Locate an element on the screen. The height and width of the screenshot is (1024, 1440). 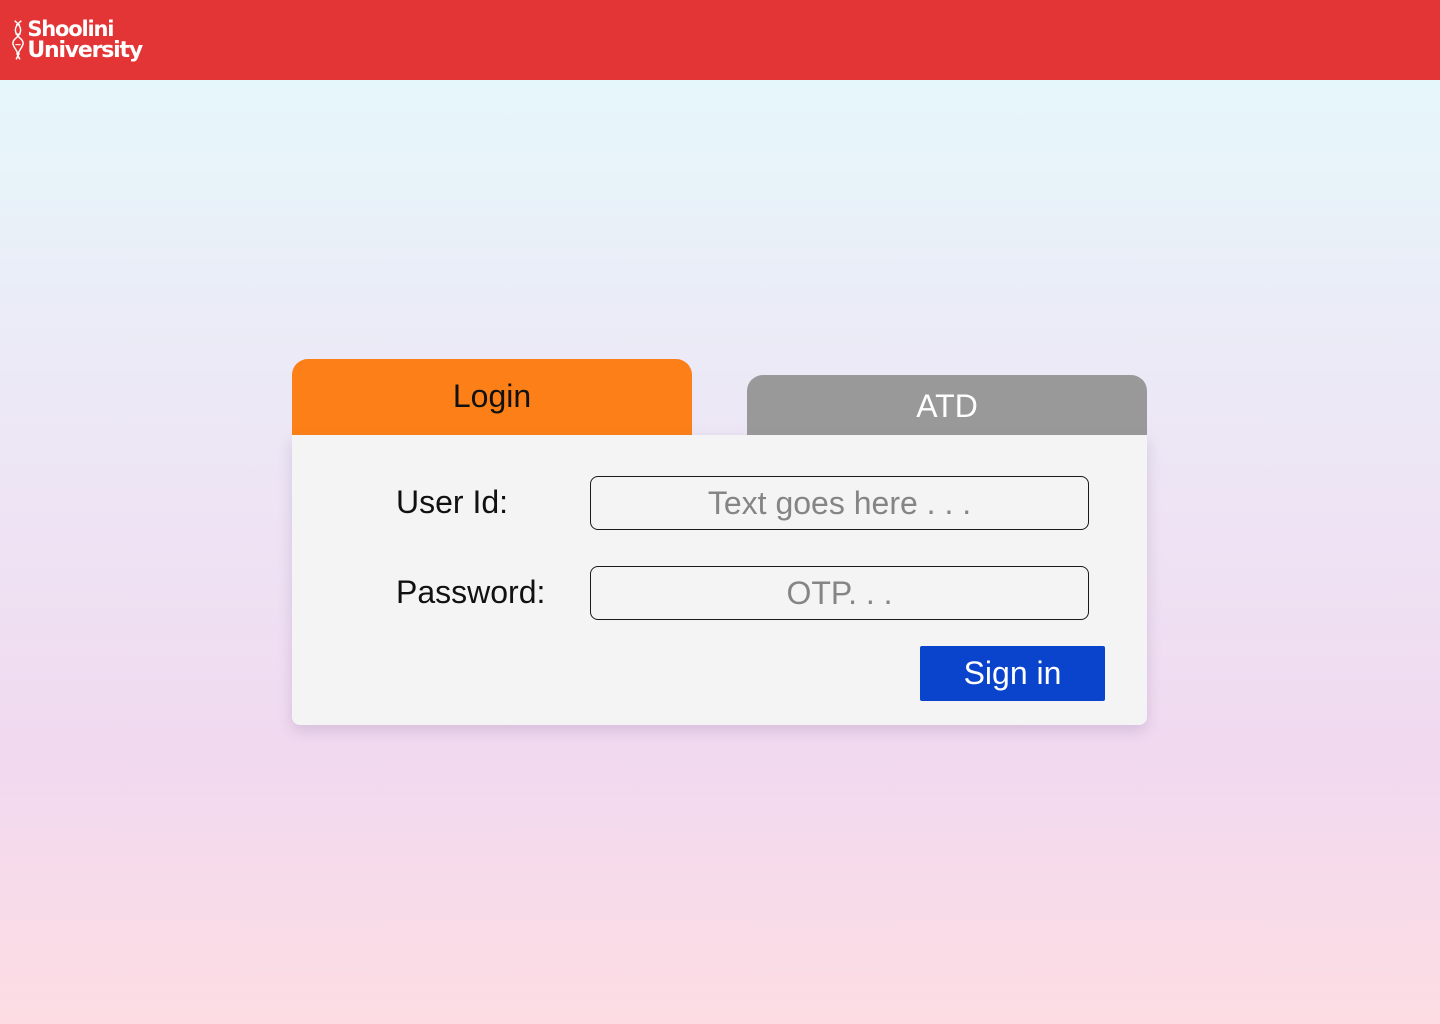
password-input is located at coordinates (839, 593).